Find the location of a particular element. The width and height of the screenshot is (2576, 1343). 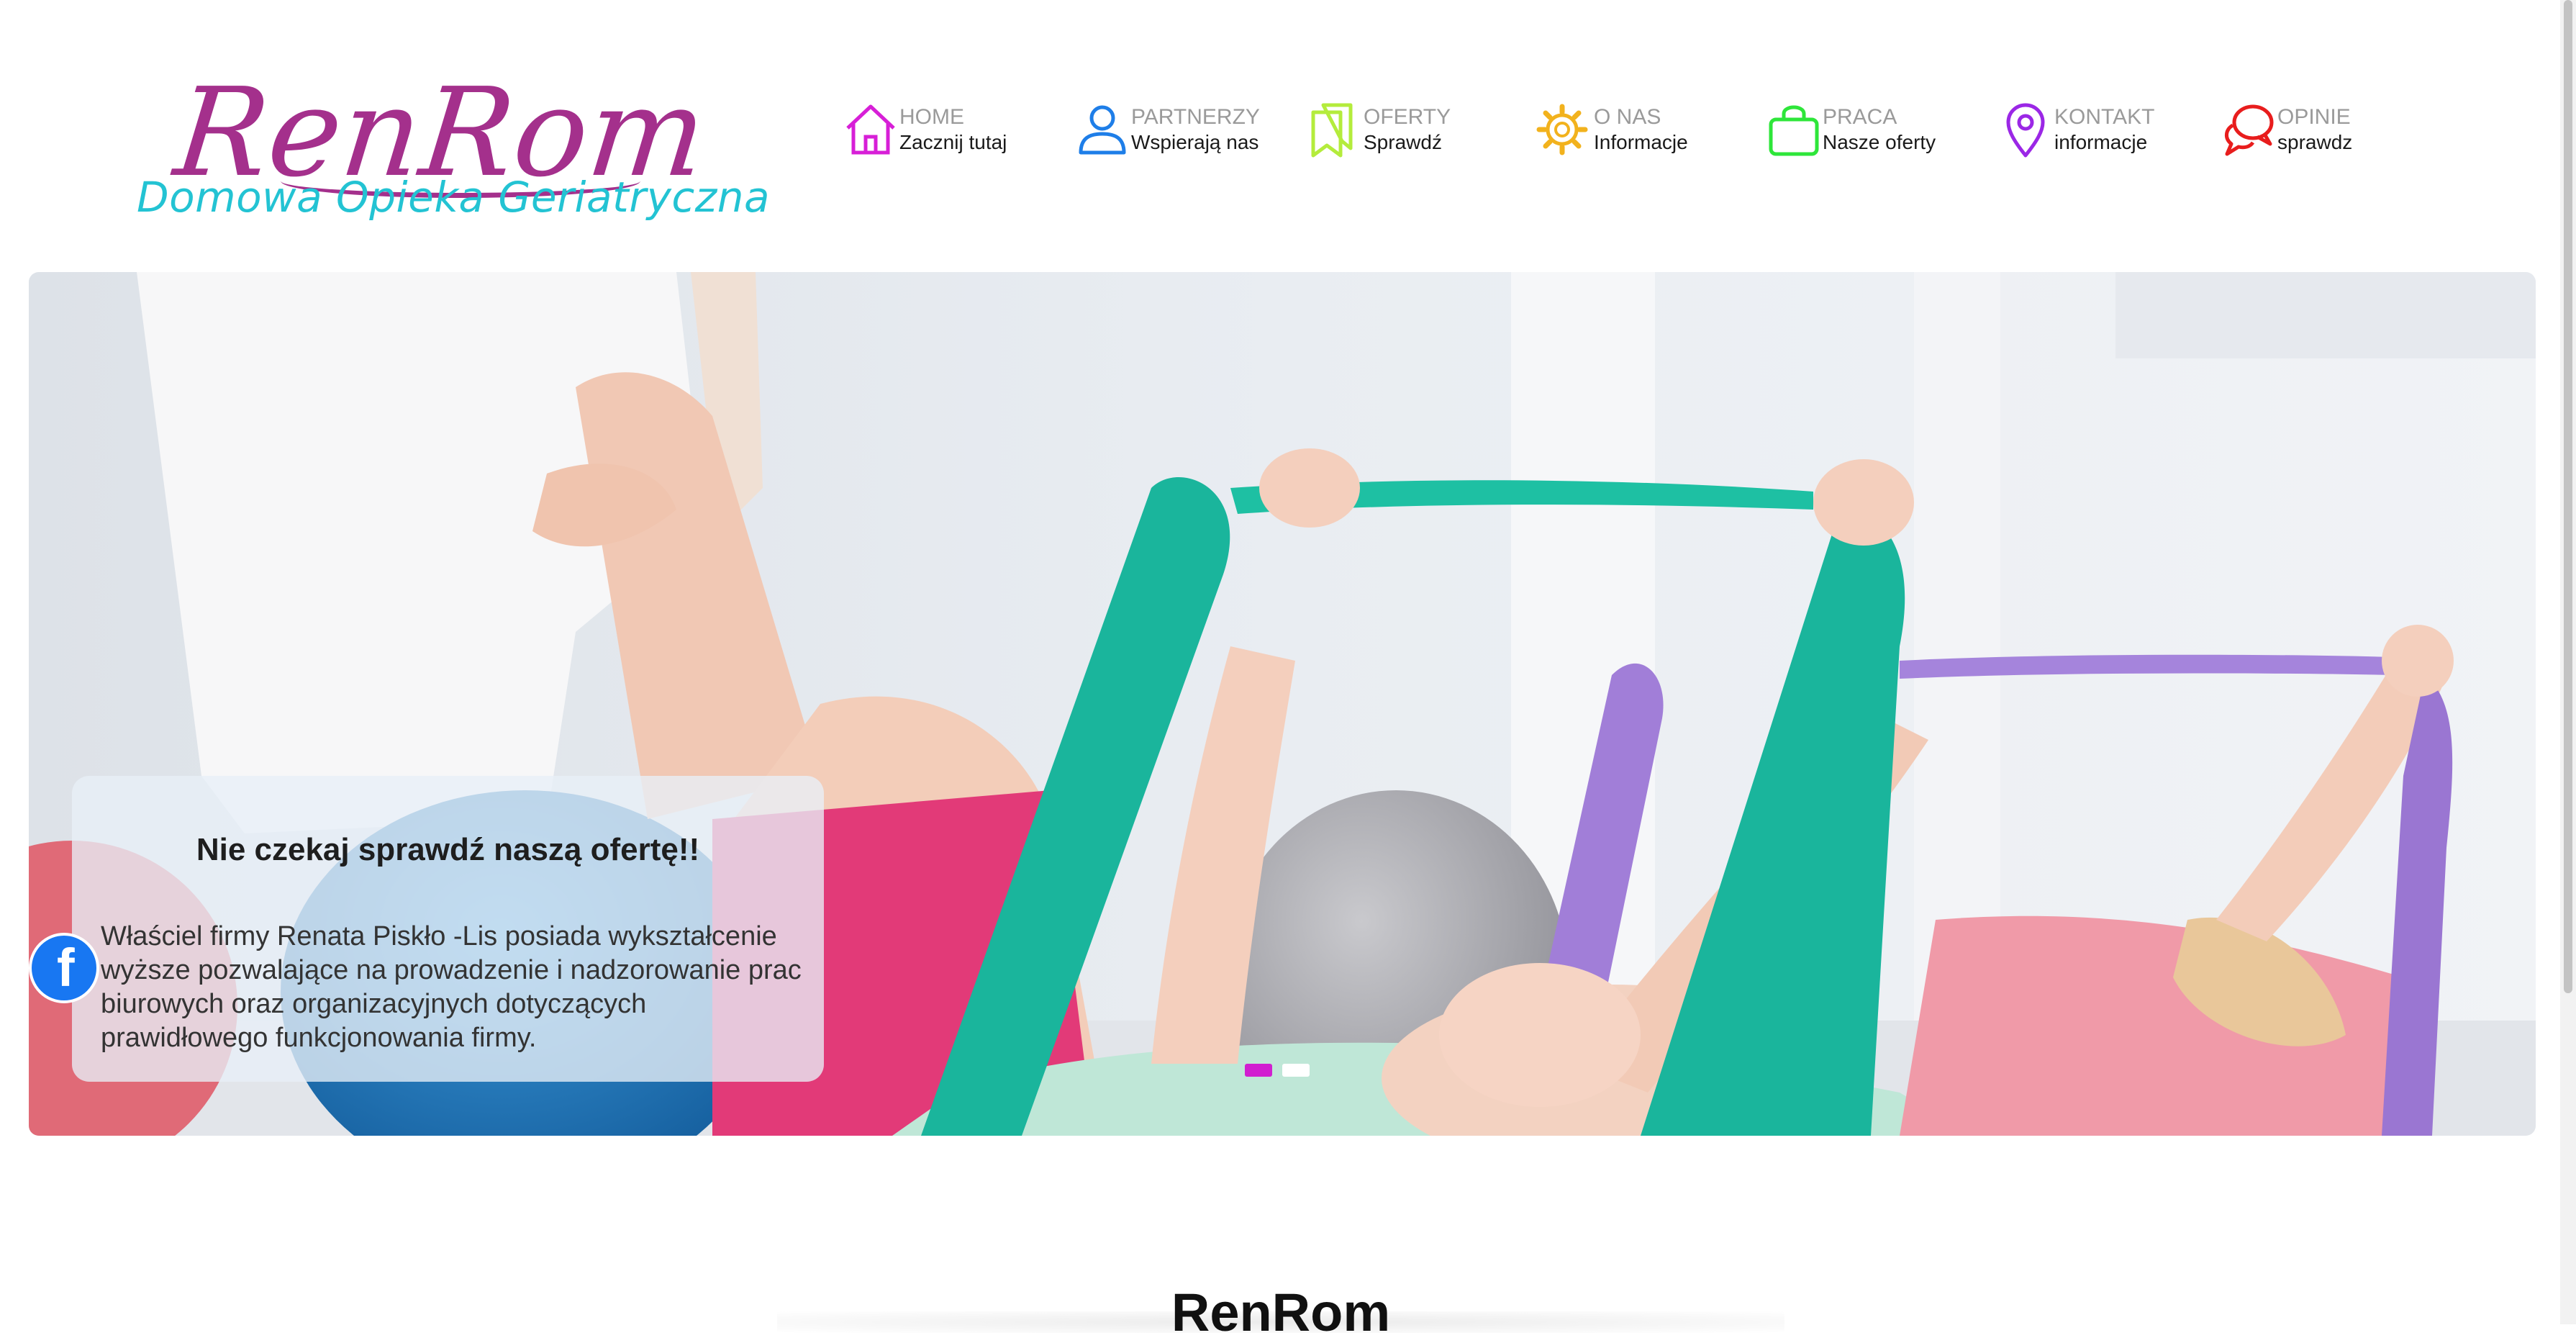

gear-icon is located at coordinates (1562, 129).